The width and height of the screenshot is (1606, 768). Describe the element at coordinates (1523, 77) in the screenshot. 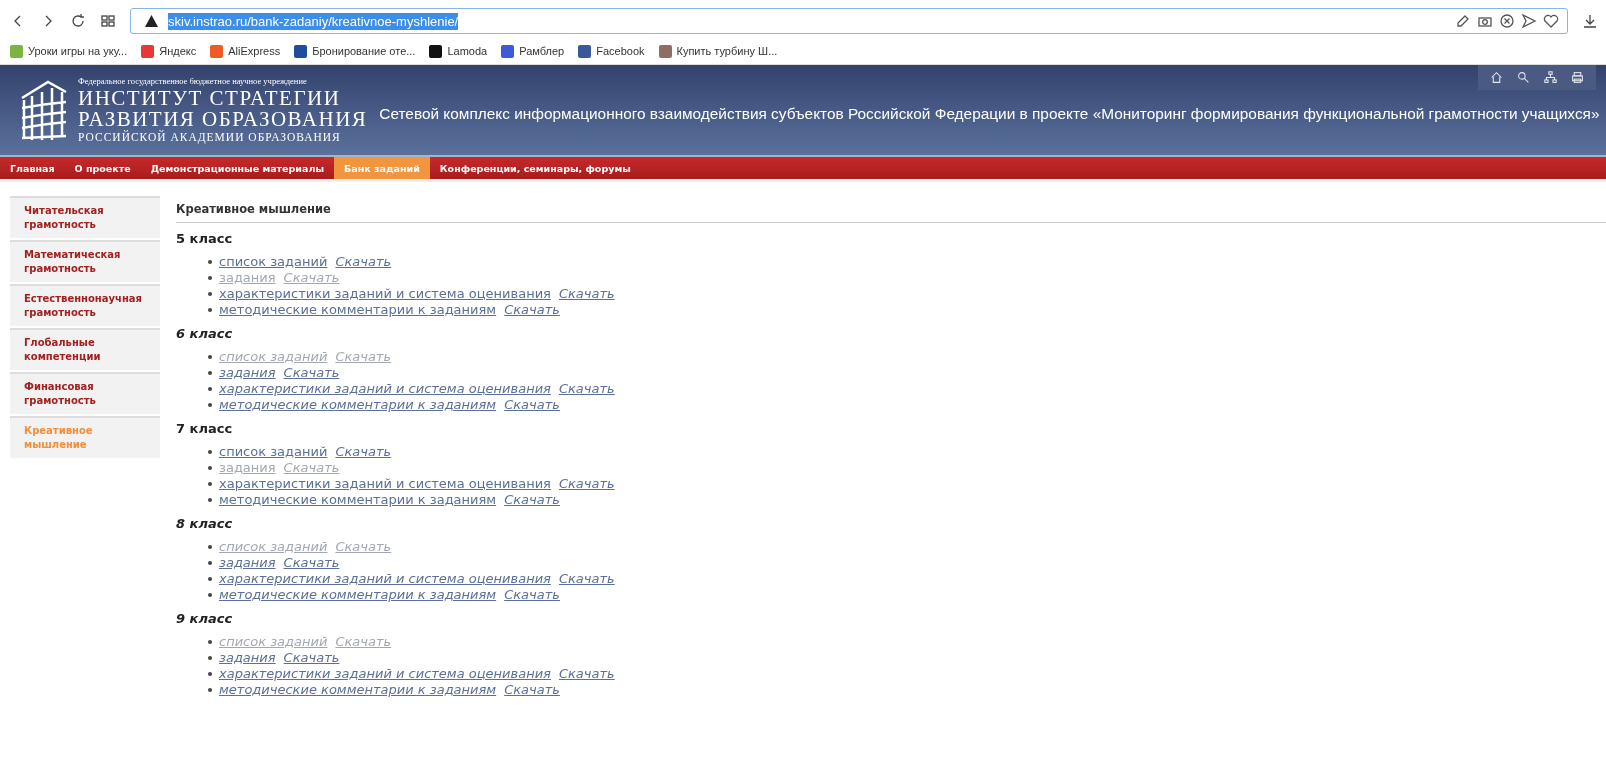

I see `search-icon` at that location.